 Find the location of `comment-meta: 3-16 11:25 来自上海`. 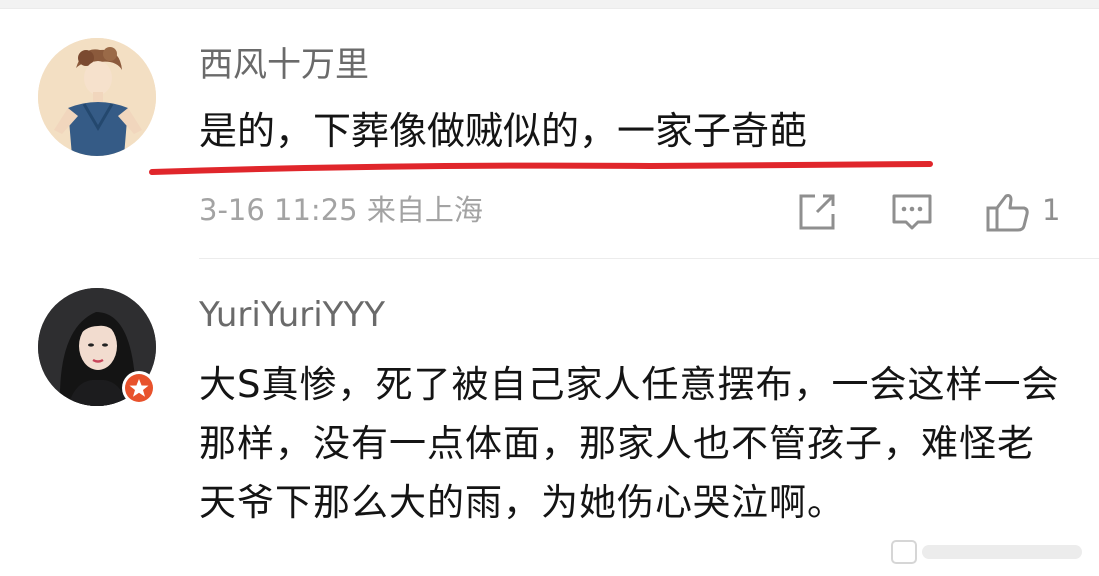

comment-meta: 3-16 11:25 来自上海 is located at coordinates (341, 210).